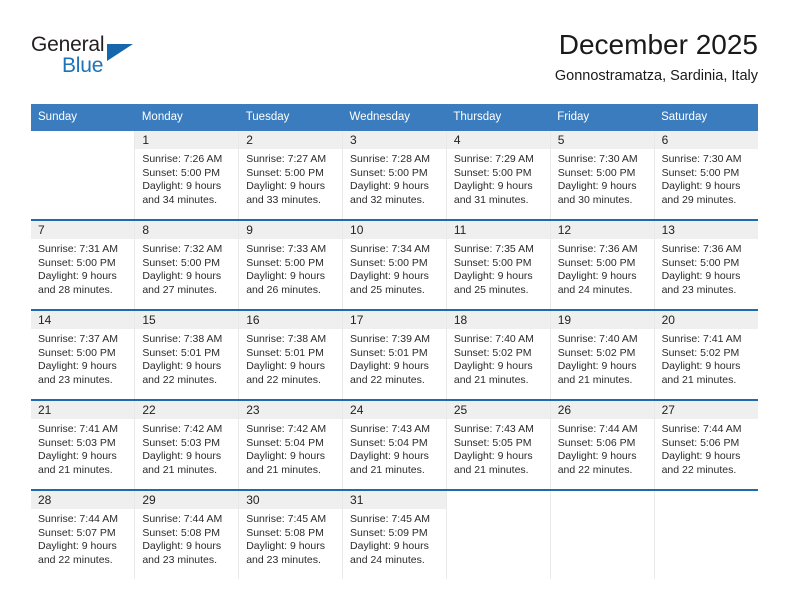 The image size is (792, 612). Describe the element at coordinates (706, 117) in the screenshot. I see `weekday-header-saturday: Saturday` at that location.